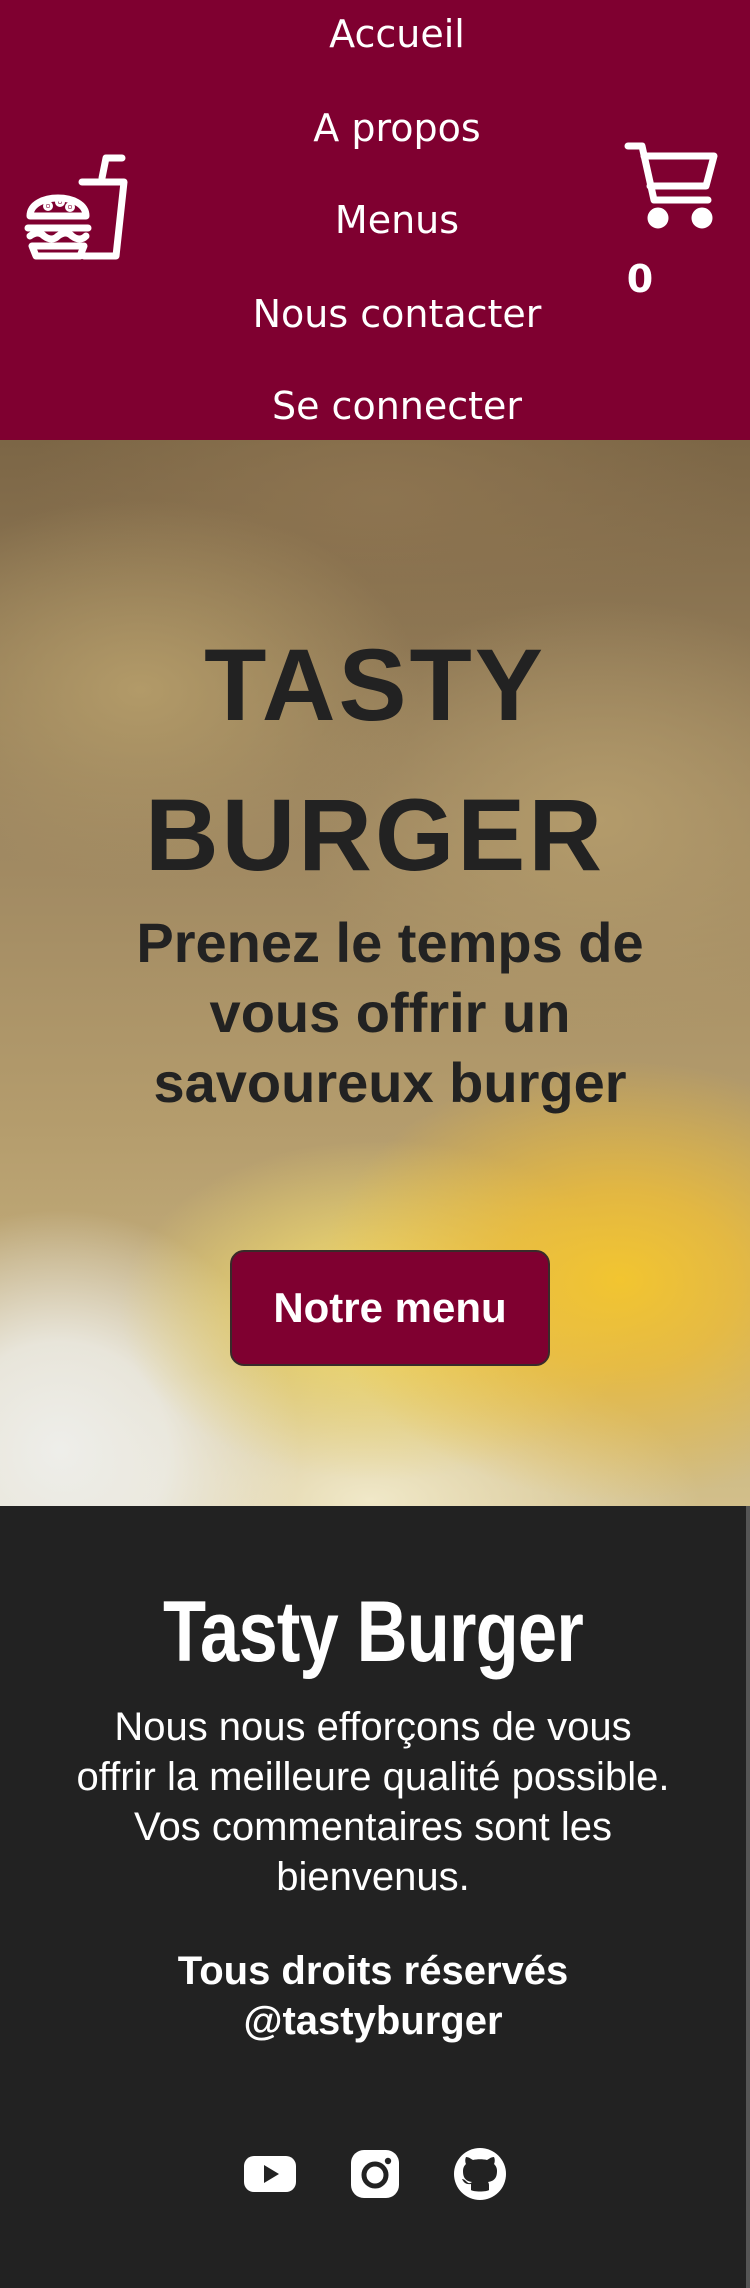 The width and height of the screenshot is (750, 2288). Describe the element at coordinates (397, 314) in the screenshot. I see `nav-item-nous-contacter: Nous contacter` at that location.